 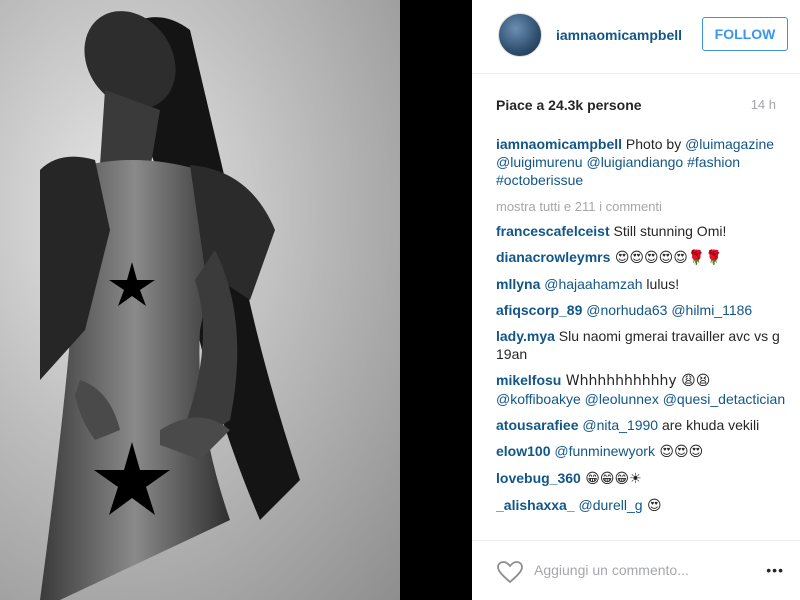 I want to click on comment-text-rest: are khuda vekili, so click(x=709, y=425).